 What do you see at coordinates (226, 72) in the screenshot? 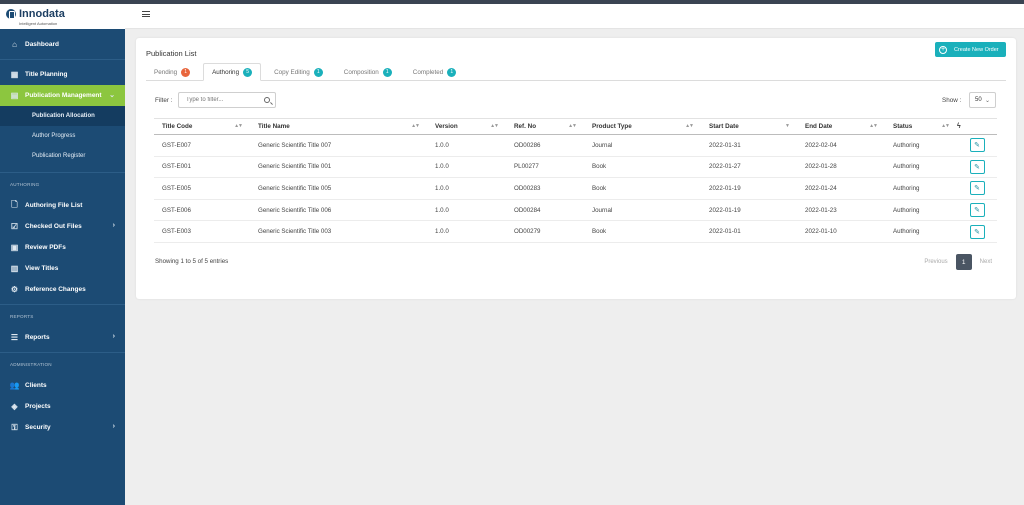
I see `tab-label: Authoring` at bounding box center [226, 72].